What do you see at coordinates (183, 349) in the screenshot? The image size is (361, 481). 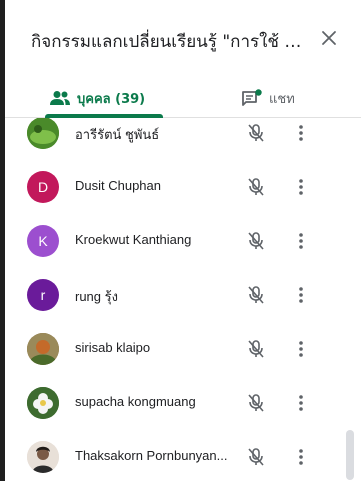 I see `participant-row: sirisab klaipo` at bounding box center [183, 349].